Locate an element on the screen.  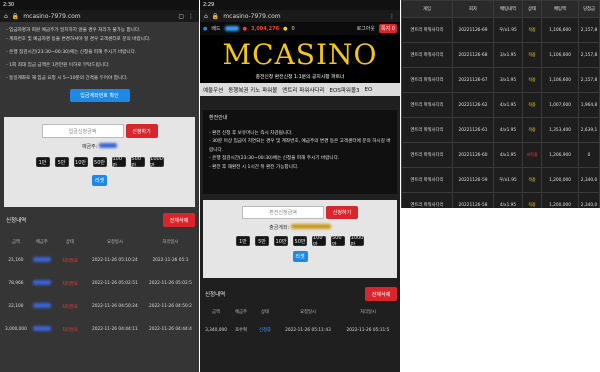
sub-banner: 충전신청 환전신청 1:1문의 공지사항 파트너 is located at coordinates (300, 78).